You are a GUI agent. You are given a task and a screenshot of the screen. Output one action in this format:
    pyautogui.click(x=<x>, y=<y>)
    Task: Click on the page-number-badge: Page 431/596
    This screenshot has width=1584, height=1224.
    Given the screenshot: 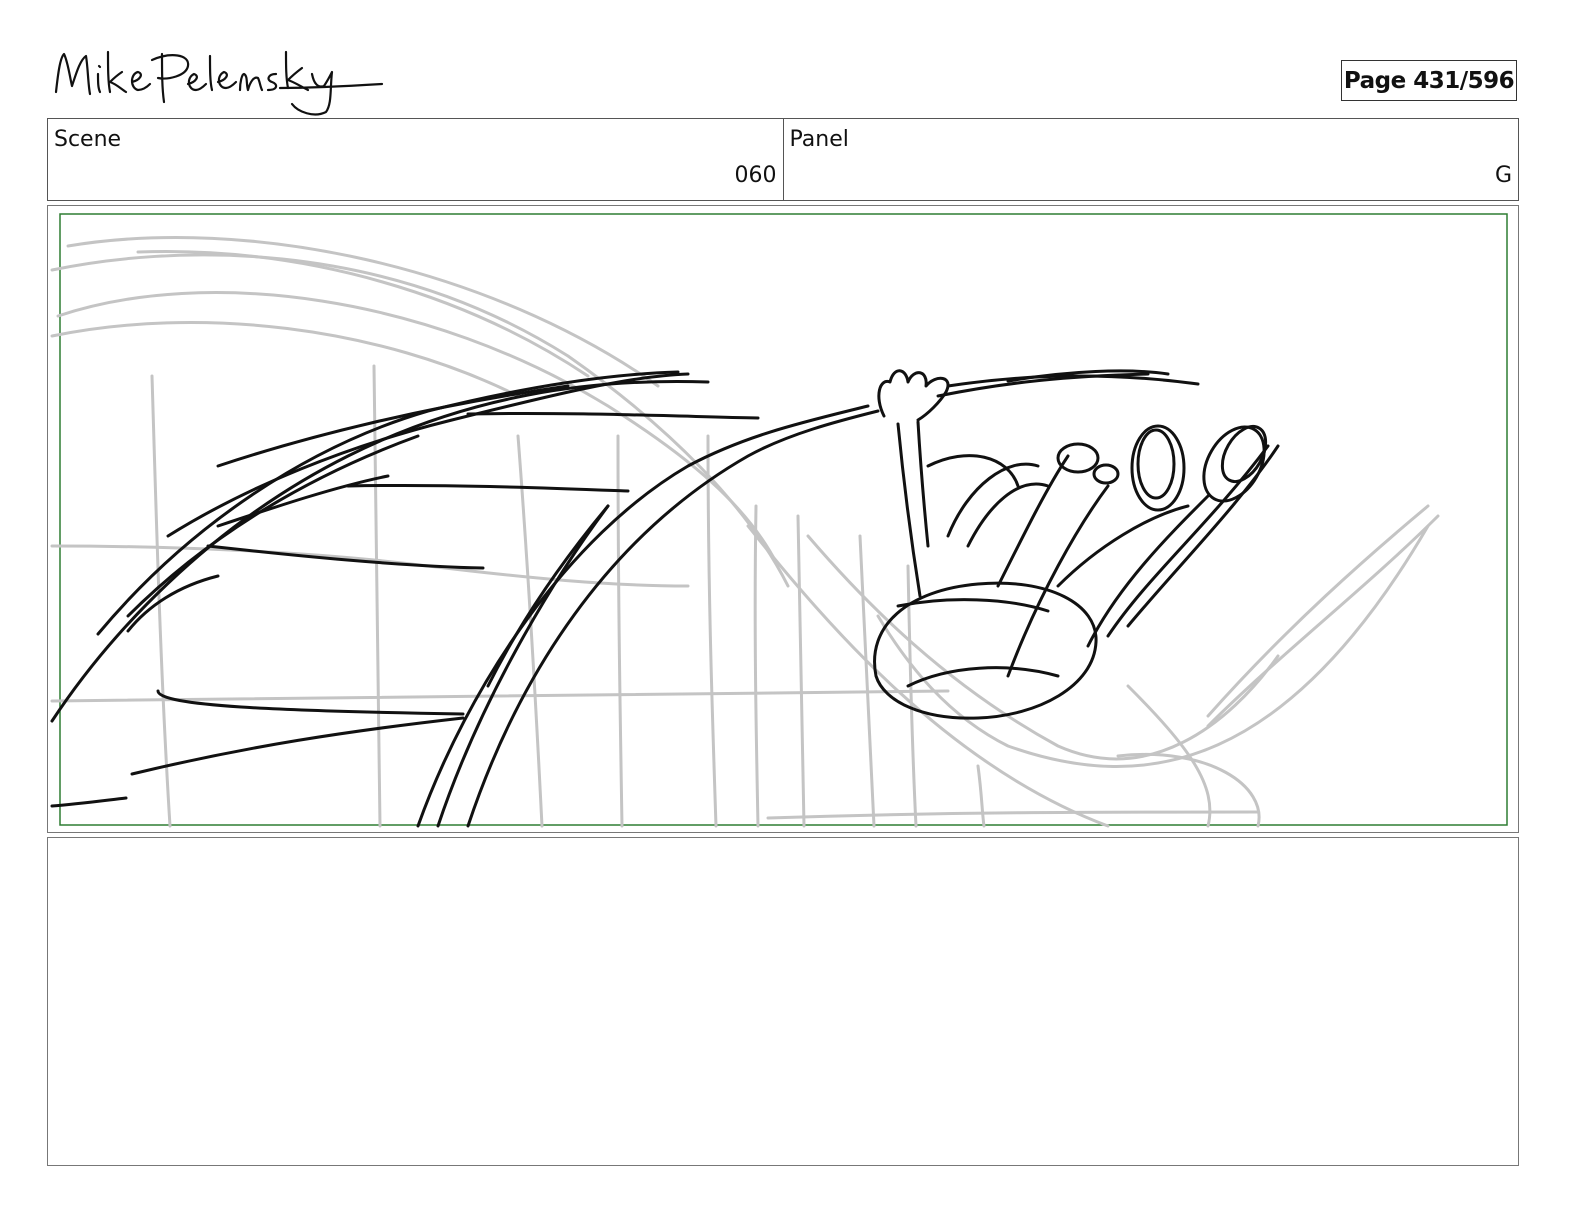 What is the action you would take?
    pyautogui.click(x=1429, y=80)
    